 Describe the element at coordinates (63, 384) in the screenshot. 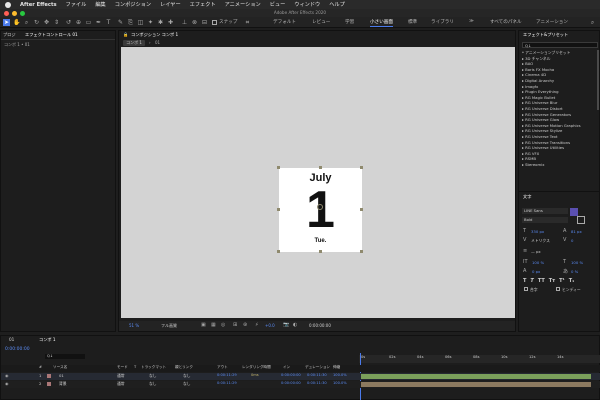

I see `layer-name: 背景` at that location.